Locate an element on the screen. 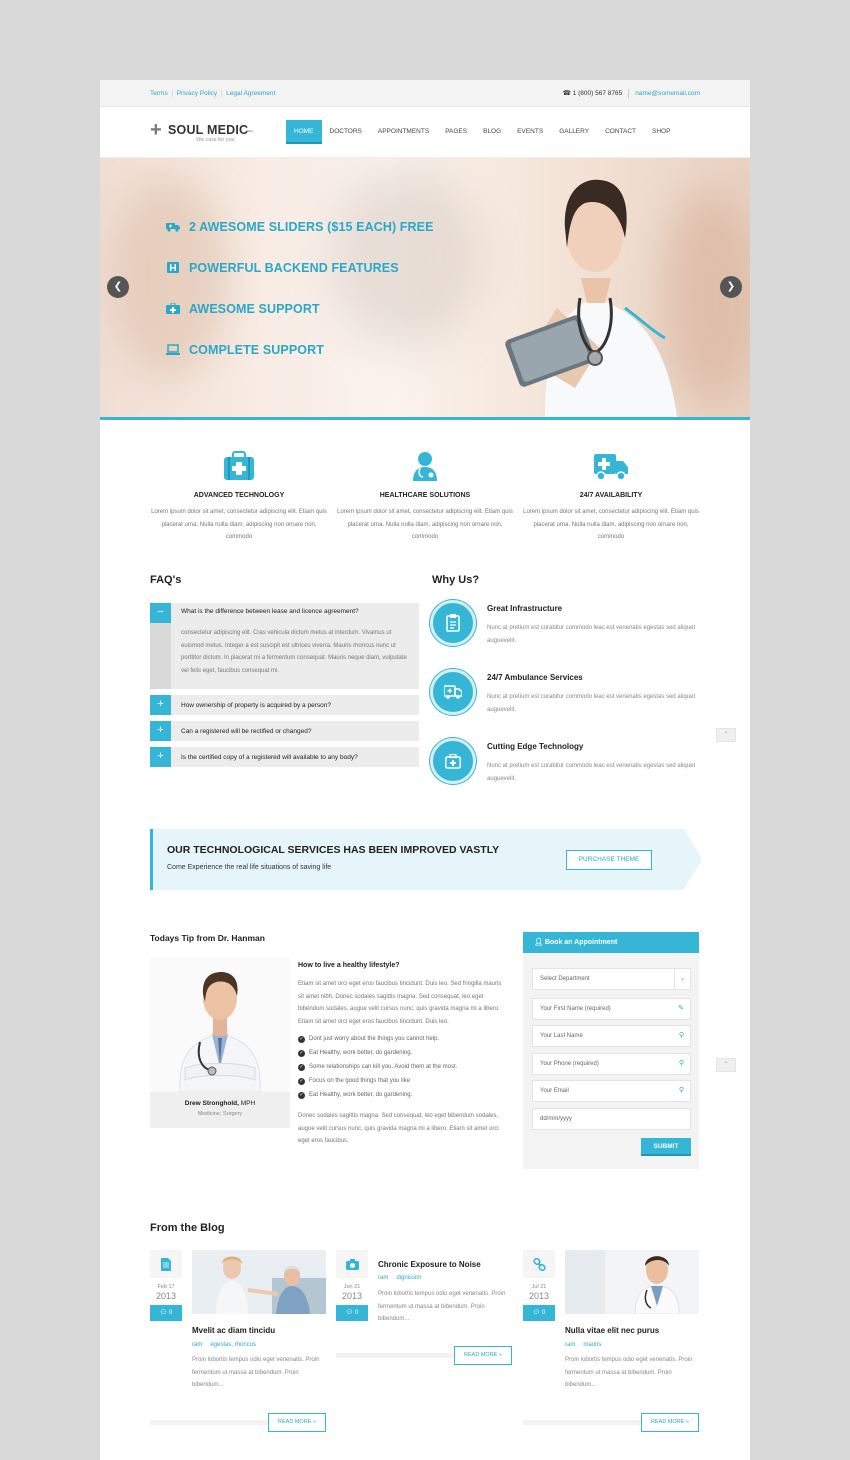  divider is located at coordinates (395, 1355).